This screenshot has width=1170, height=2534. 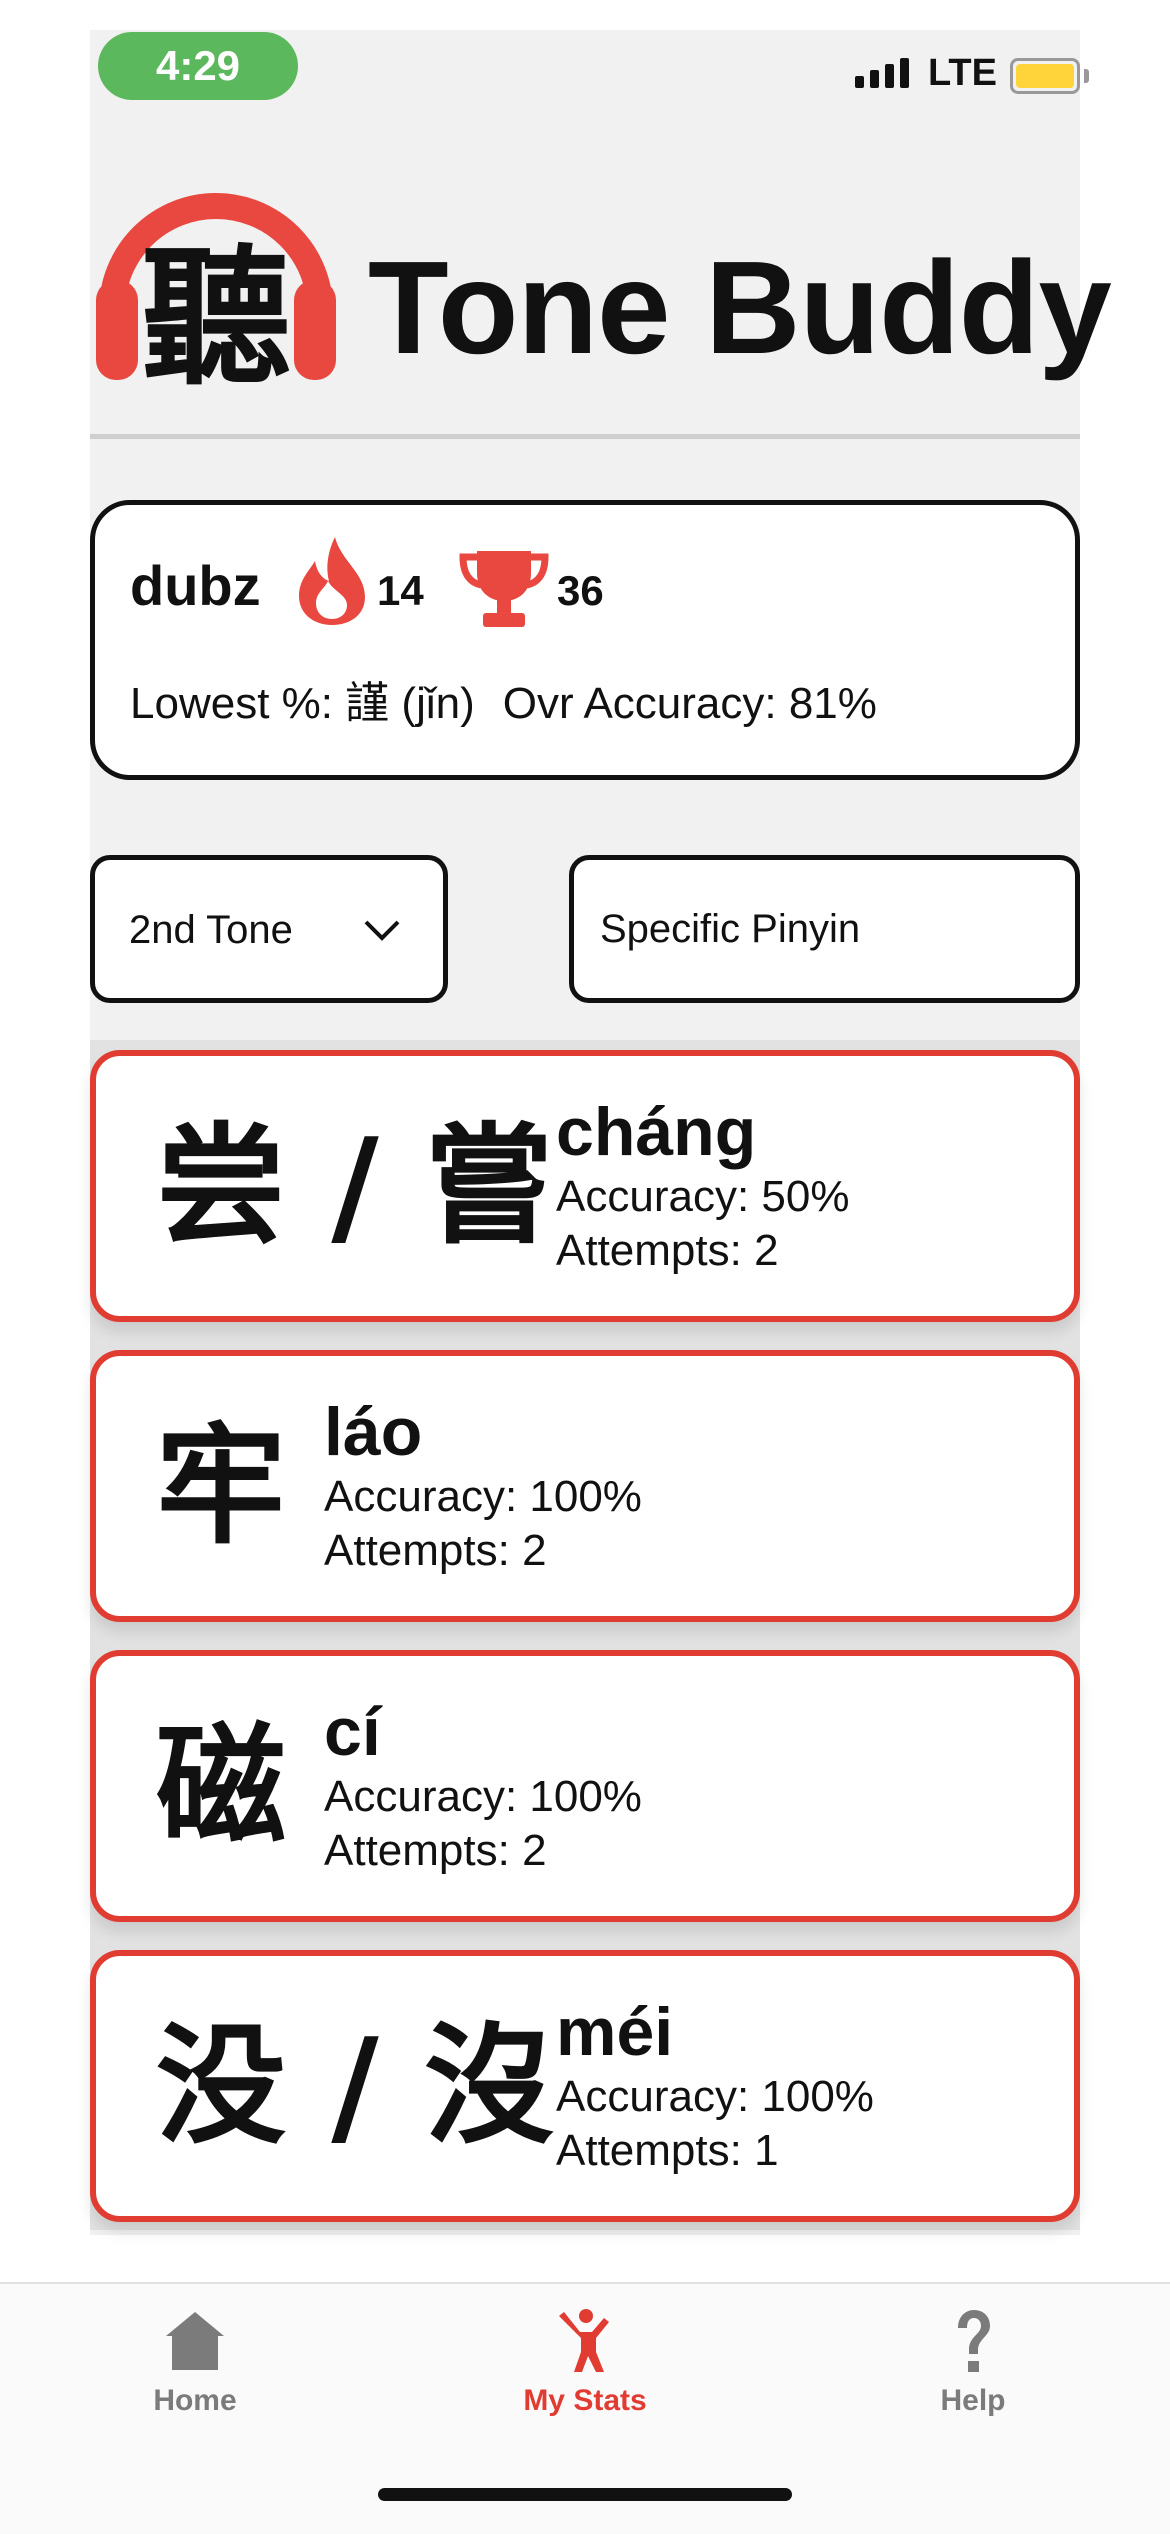 What do you see at coordinates (689, 703) in the screenshot?
I see `overall-accuracy: Ovr Accuracy: 81%` at bounding box center [689, 703].